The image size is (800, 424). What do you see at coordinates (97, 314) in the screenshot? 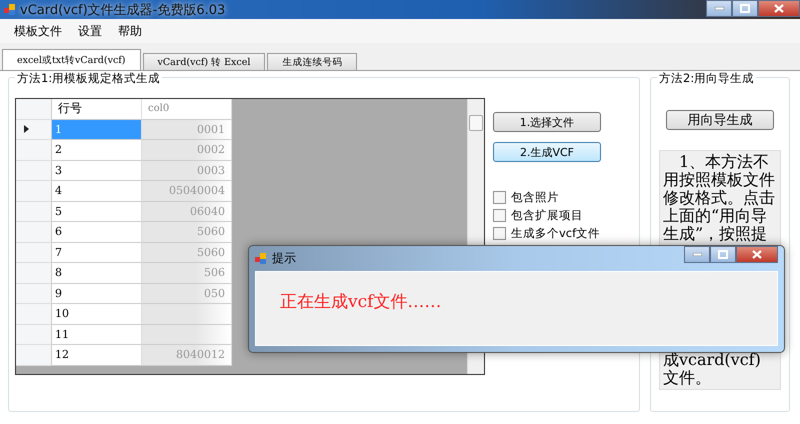
I see `table-cell: 10` at bounding box center [97, 314].